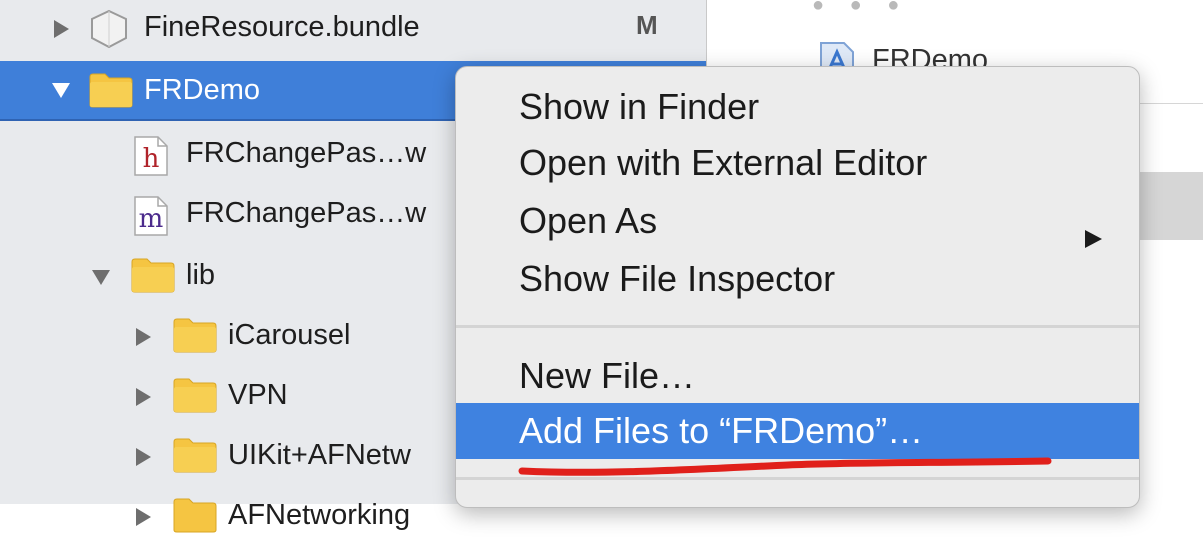 The height and width of the screenshot is (544, 1203). Describe the element at coordinates (861, 8) in the screenshot. I see `window-controls-icon: ● ● ●` at that location.